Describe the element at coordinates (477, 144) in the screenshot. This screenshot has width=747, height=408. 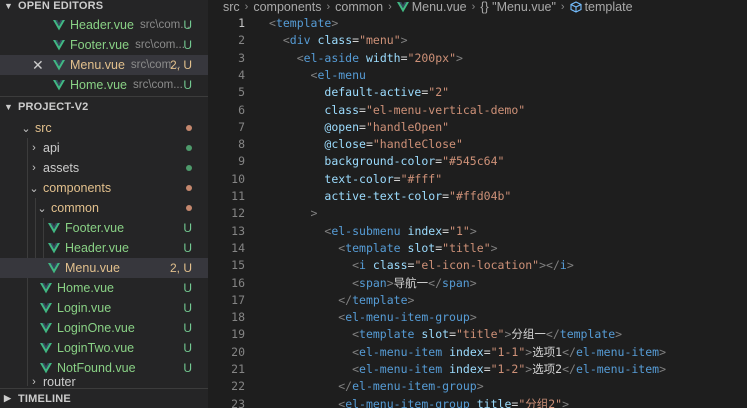
I see `code-line: 8 @close="handleClose"` at that location.